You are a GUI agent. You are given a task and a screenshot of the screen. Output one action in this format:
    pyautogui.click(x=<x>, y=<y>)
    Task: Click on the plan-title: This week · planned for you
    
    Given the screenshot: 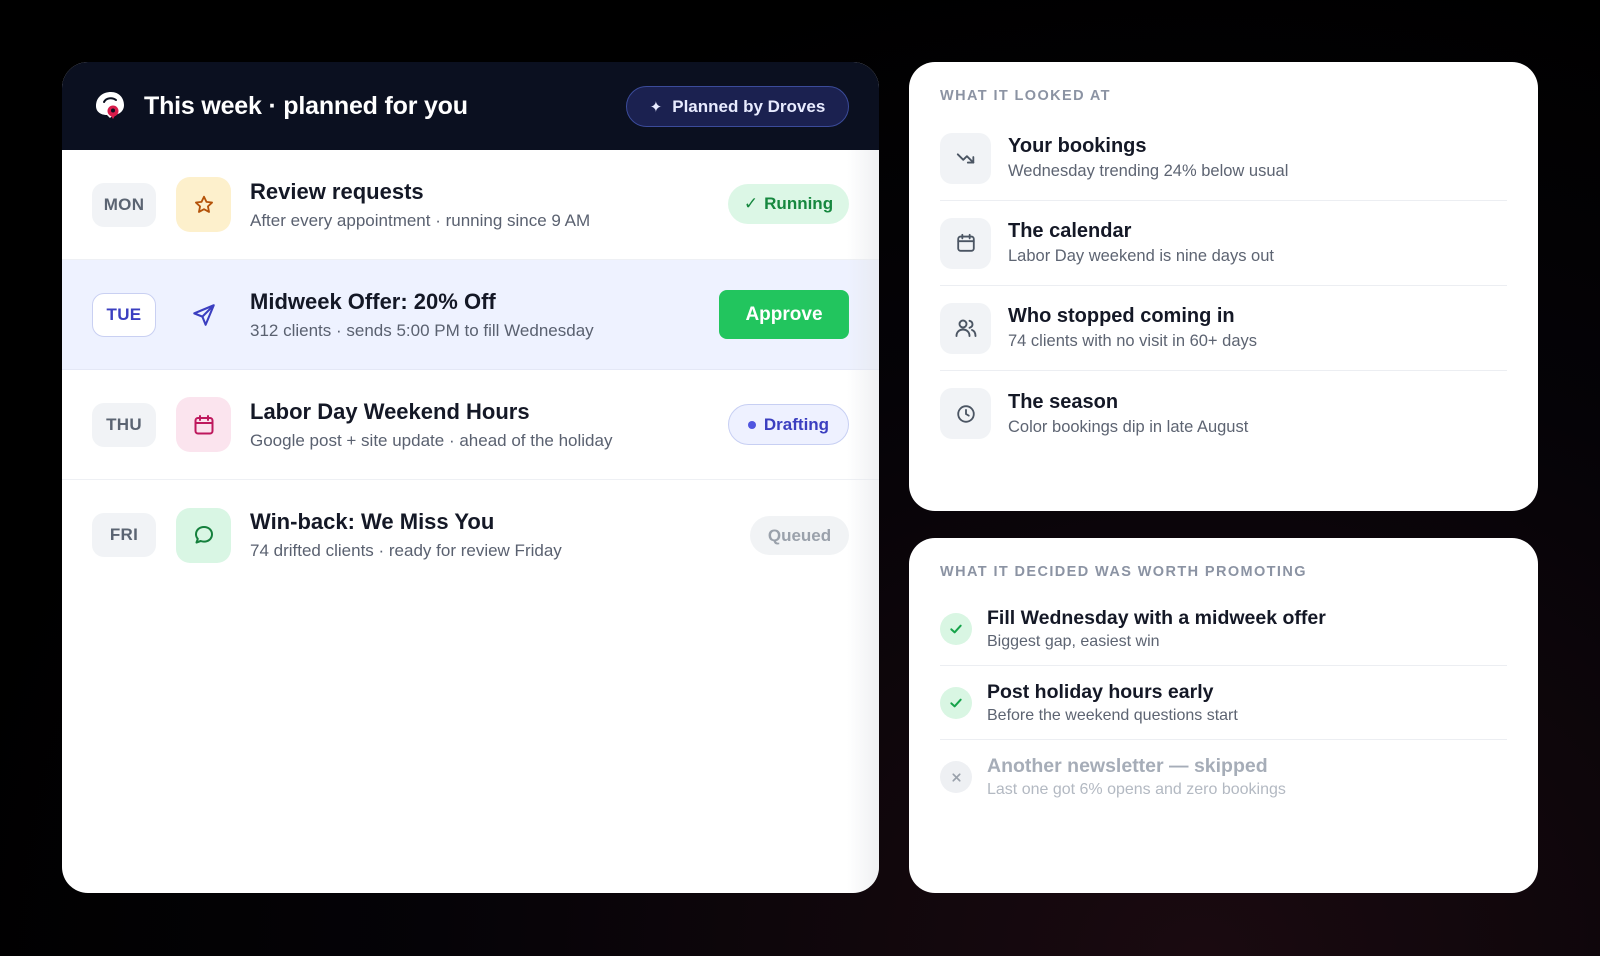 What is the action you would take?
    pyautogui.click(x=306, y=105)
    